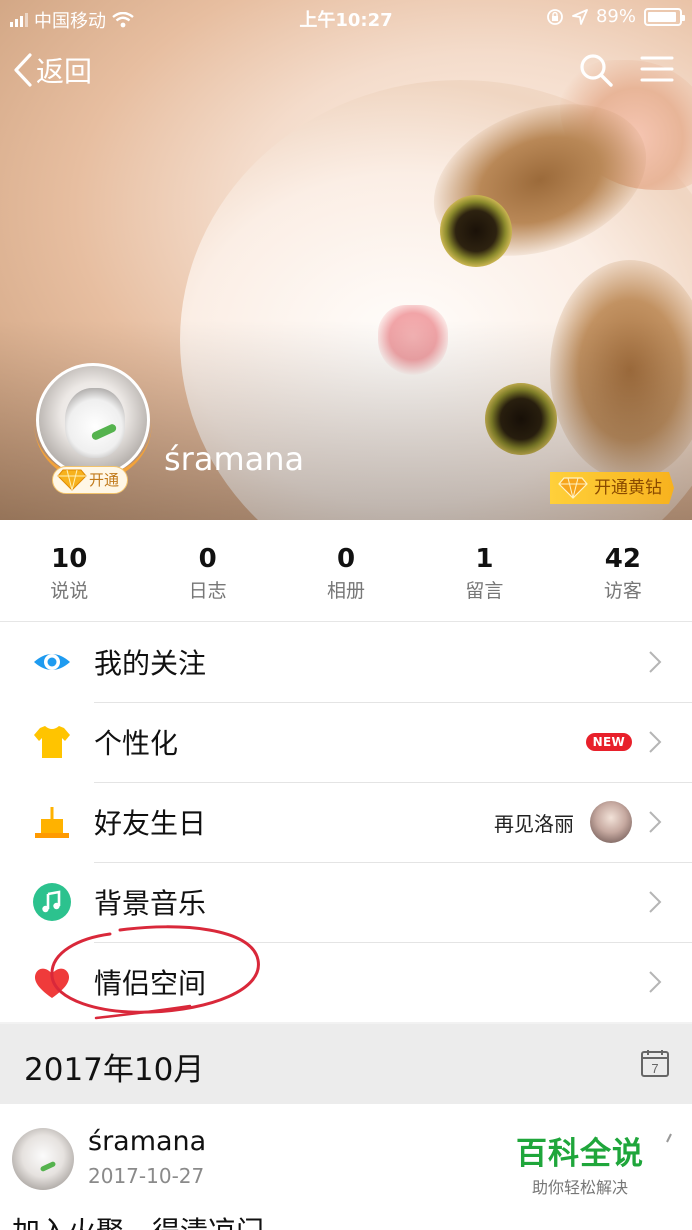 The image size is (692, 1230). Describe the element at coordinates (654, 1068) in the screenshot. I see `calendar-day: 7` at that location.